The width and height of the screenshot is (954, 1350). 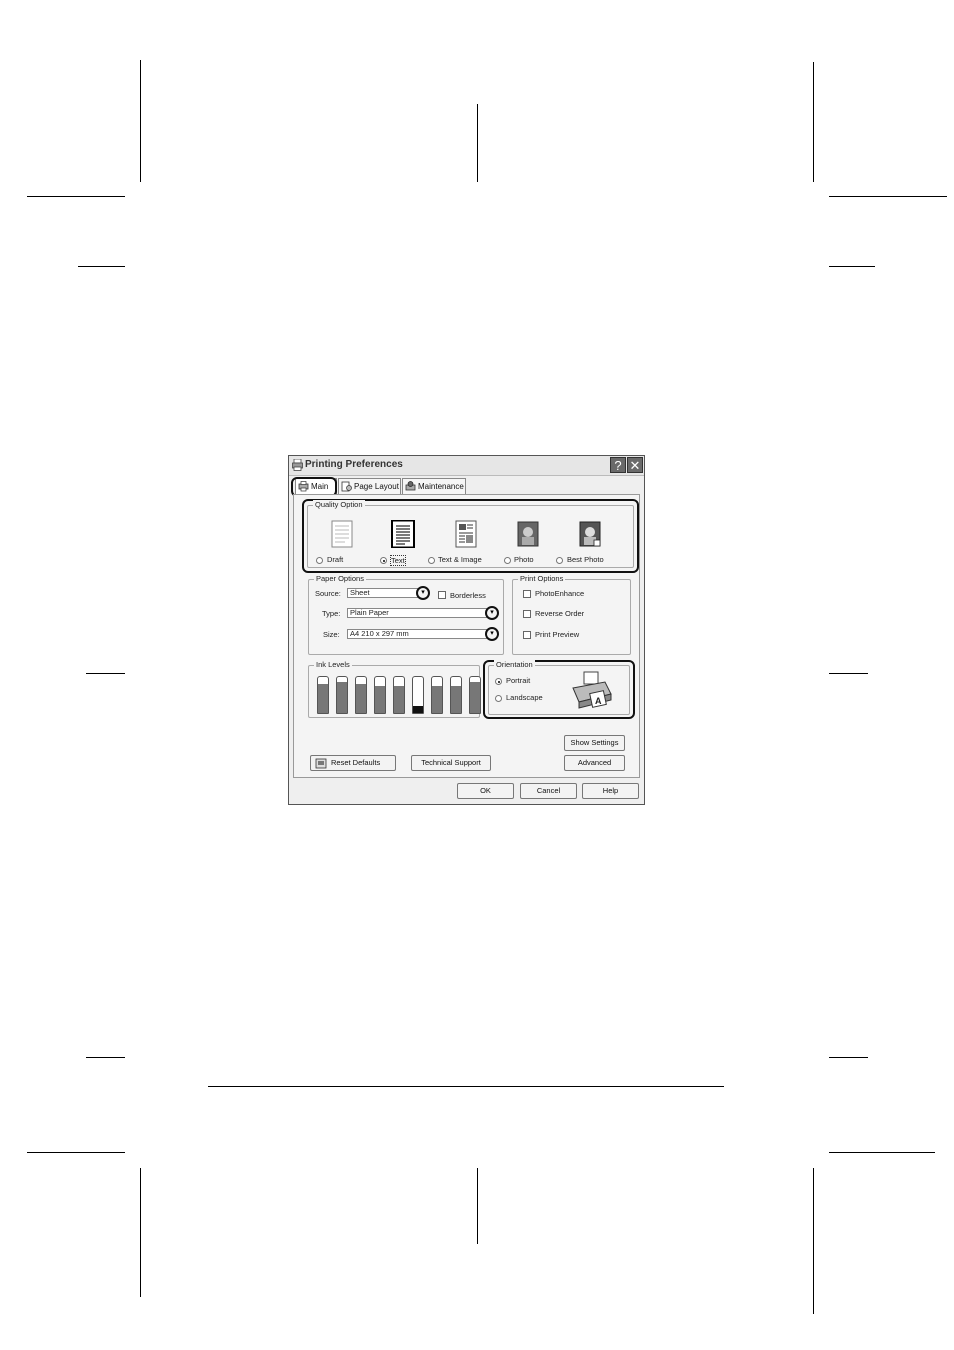 What do you see at coordinates (524, 697) in the screenshot?
I see `landscape-label: Landscape` at bounding box center [524, 697].